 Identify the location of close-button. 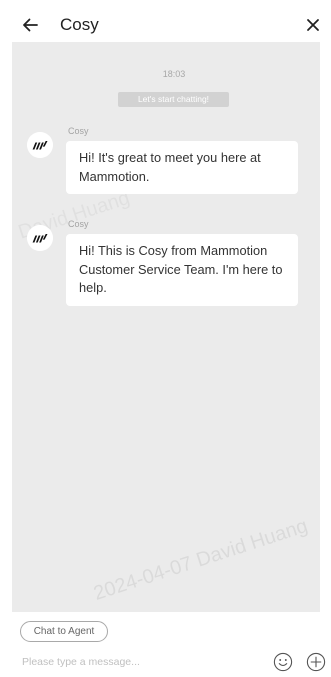
(313, 25).